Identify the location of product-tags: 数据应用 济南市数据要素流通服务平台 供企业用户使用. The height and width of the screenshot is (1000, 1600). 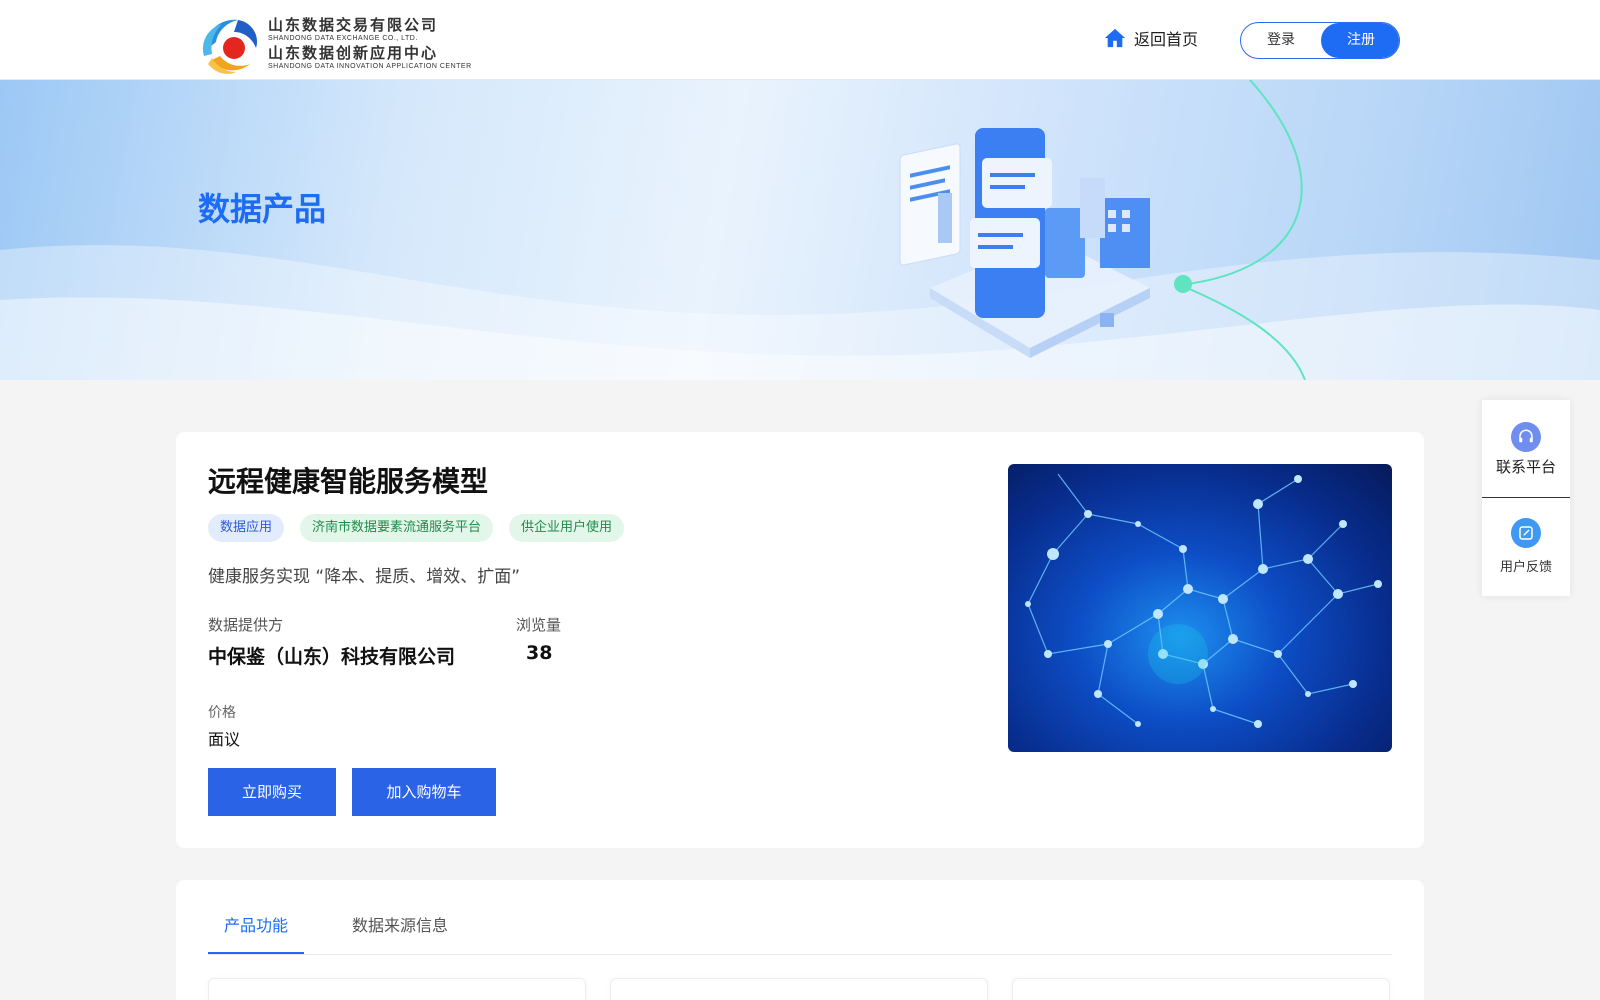
(424, 528).